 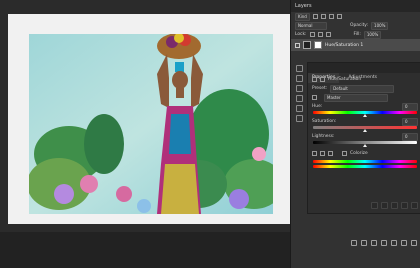 I want to click on channel-dropdown: Master, so click(x=356, y=97).